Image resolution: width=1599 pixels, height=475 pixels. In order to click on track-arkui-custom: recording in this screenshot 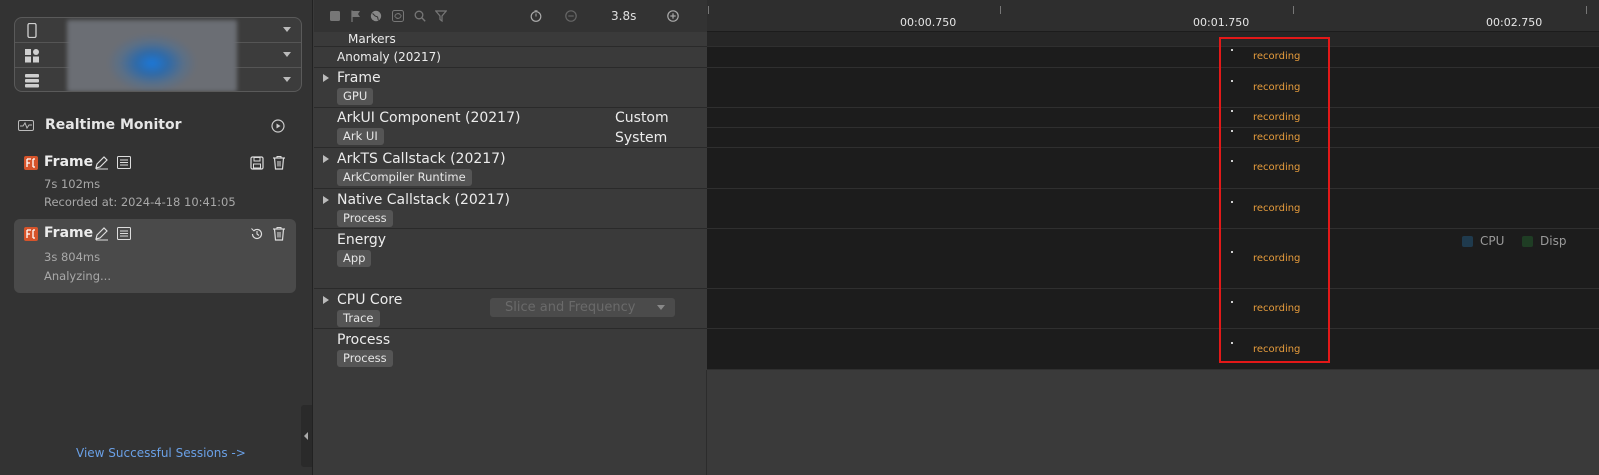, I will do `click(1153, 118)`.